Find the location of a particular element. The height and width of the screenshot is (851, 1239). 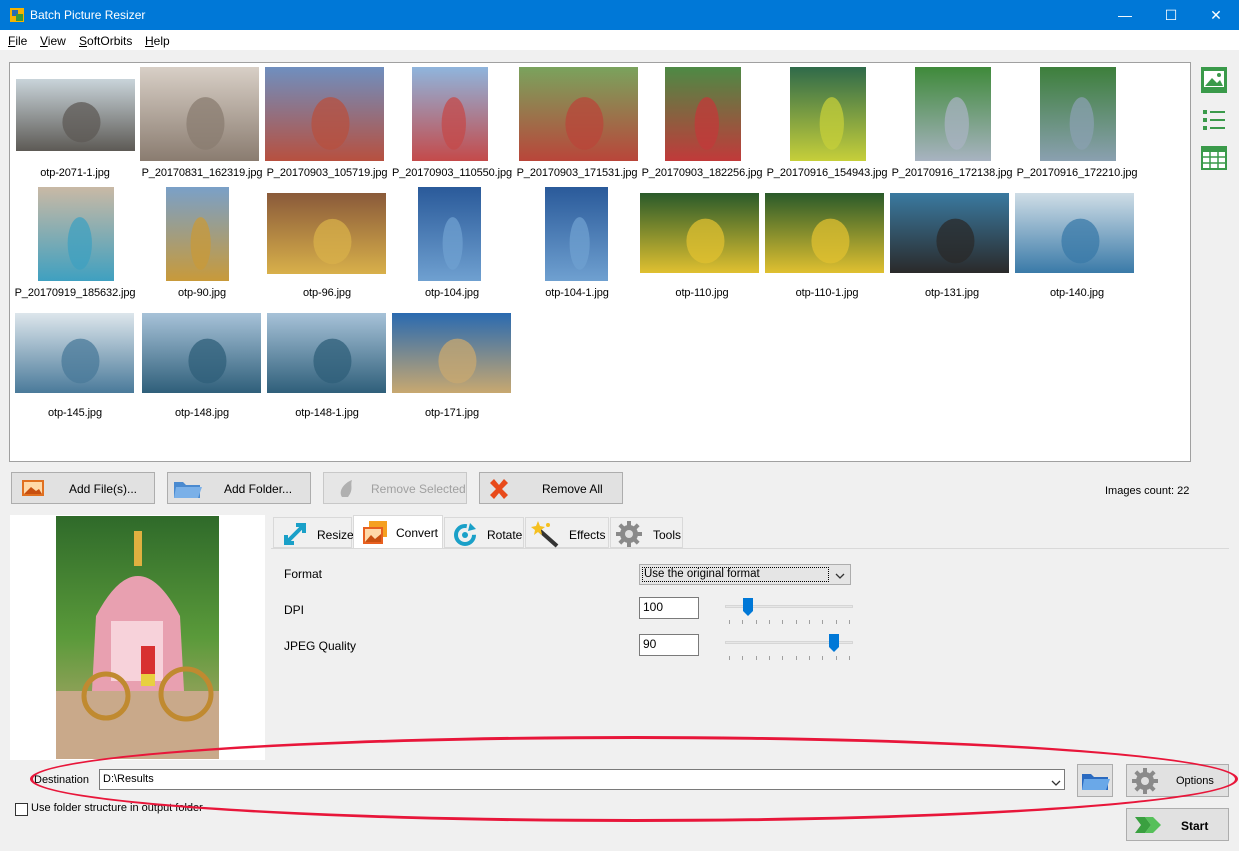

destination-combobox: D:\Results is located at coordinates (582, 779).